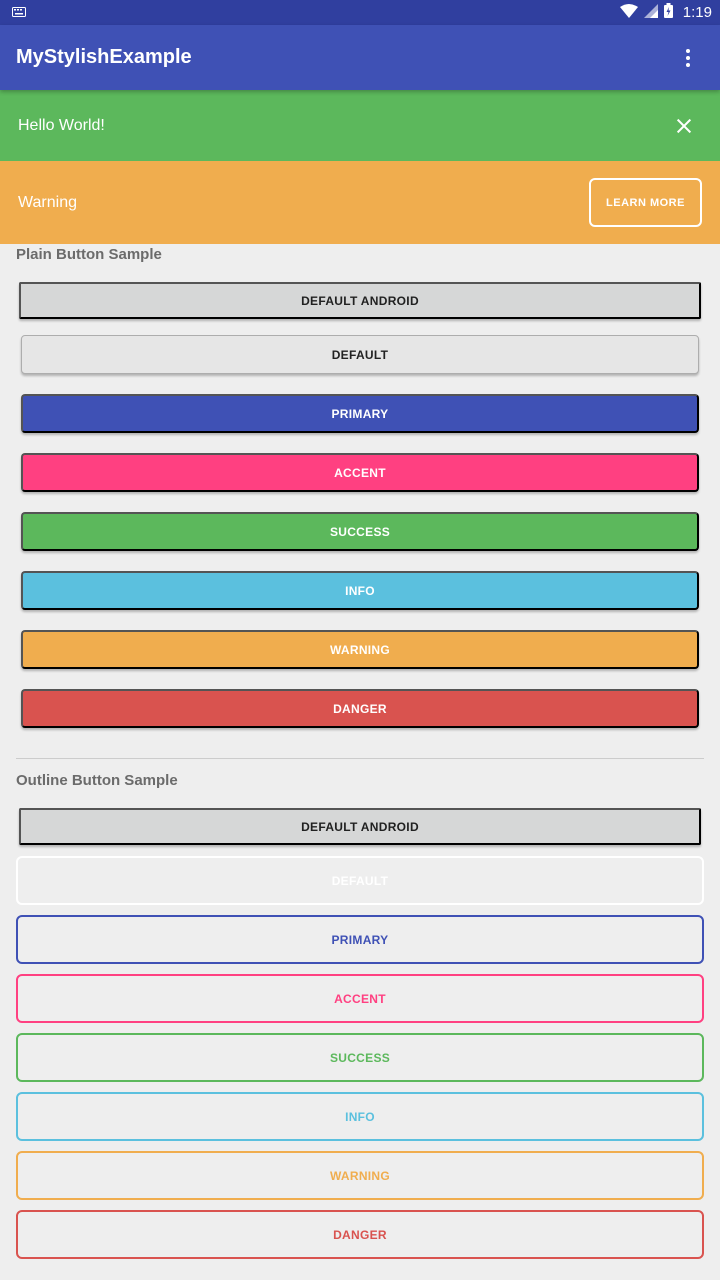  Describe the element at coordinates (97, 780) in the screenshot. I see `outline-section-title: Outline Button Sample` at that location.